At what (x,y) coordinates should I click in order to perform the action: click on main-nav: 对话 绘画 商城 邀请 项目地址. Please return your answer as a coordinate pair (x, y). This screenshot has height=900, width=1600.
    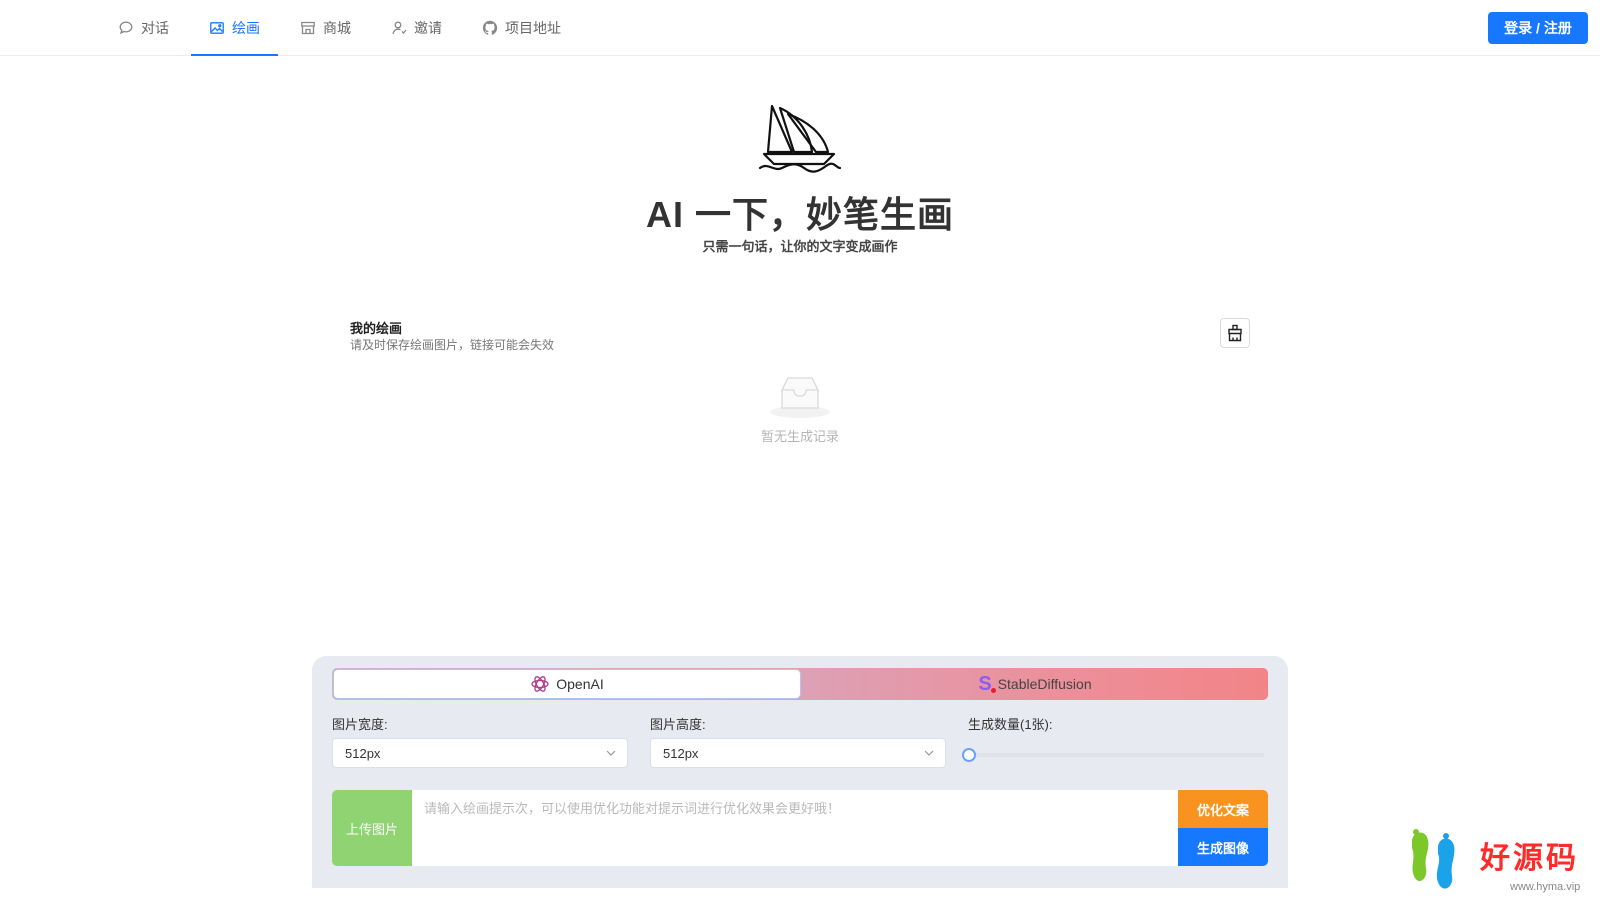
    Looking at the image, I should click on (341, 28).